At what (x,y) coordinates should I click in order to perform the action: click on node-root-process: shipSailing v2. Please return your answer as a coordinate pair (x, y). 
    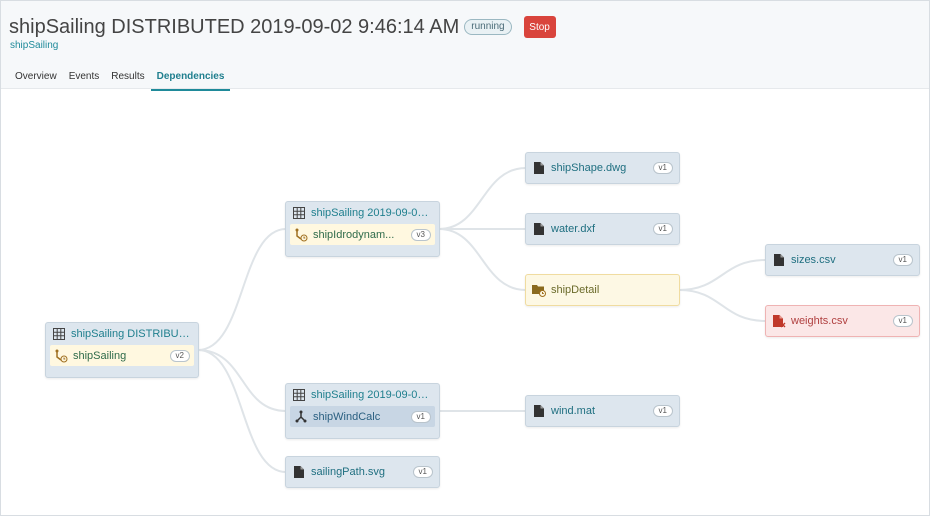
    Looking at the image, I should click on (122, 355).